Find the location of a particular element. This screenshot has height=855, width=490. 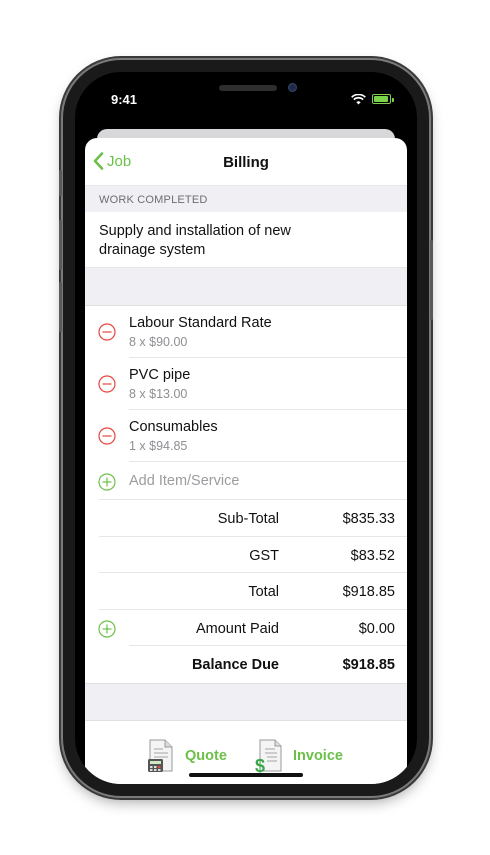

balance-due-row: Balance Due $918.85 is located at coordinates (246, 664).